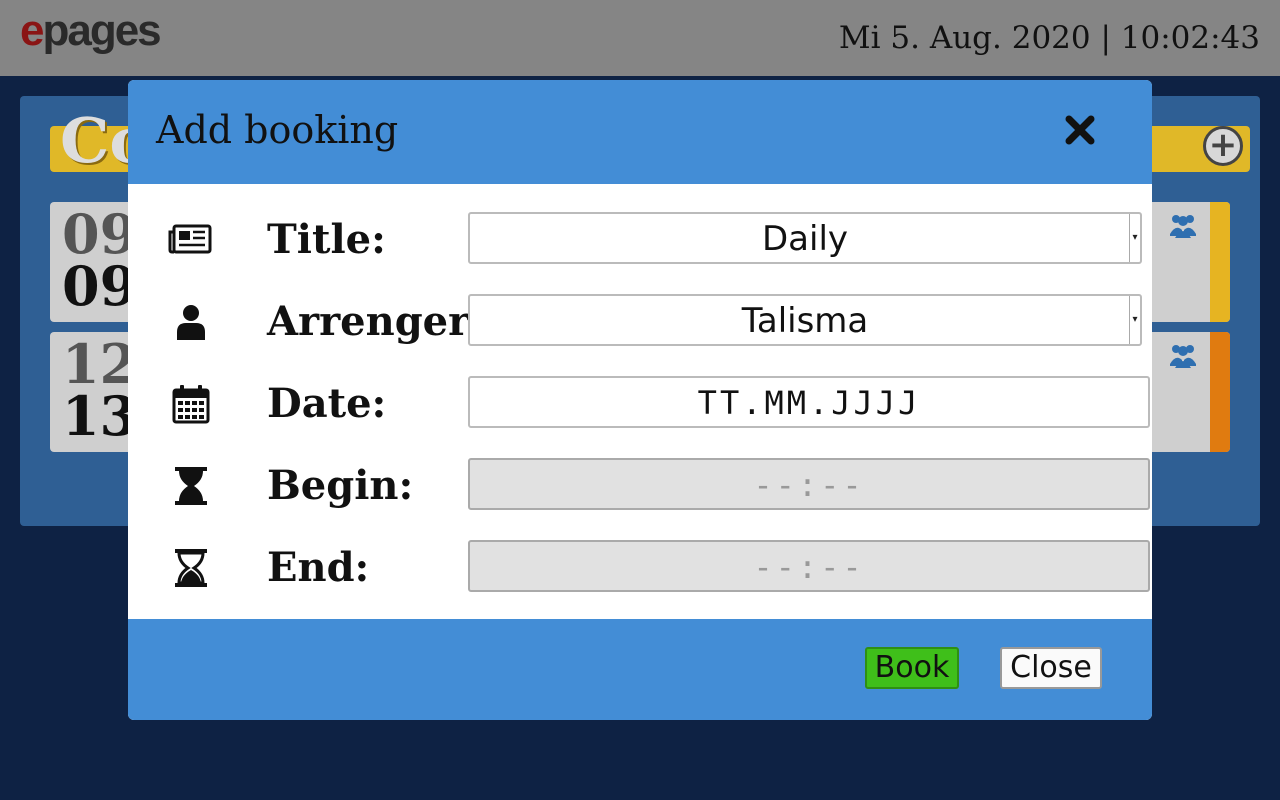 Image resolution: width=1280 pixels, height=800 pixels. I want to click on date-input: TT.MM.JJJJ, so click(809, 402).